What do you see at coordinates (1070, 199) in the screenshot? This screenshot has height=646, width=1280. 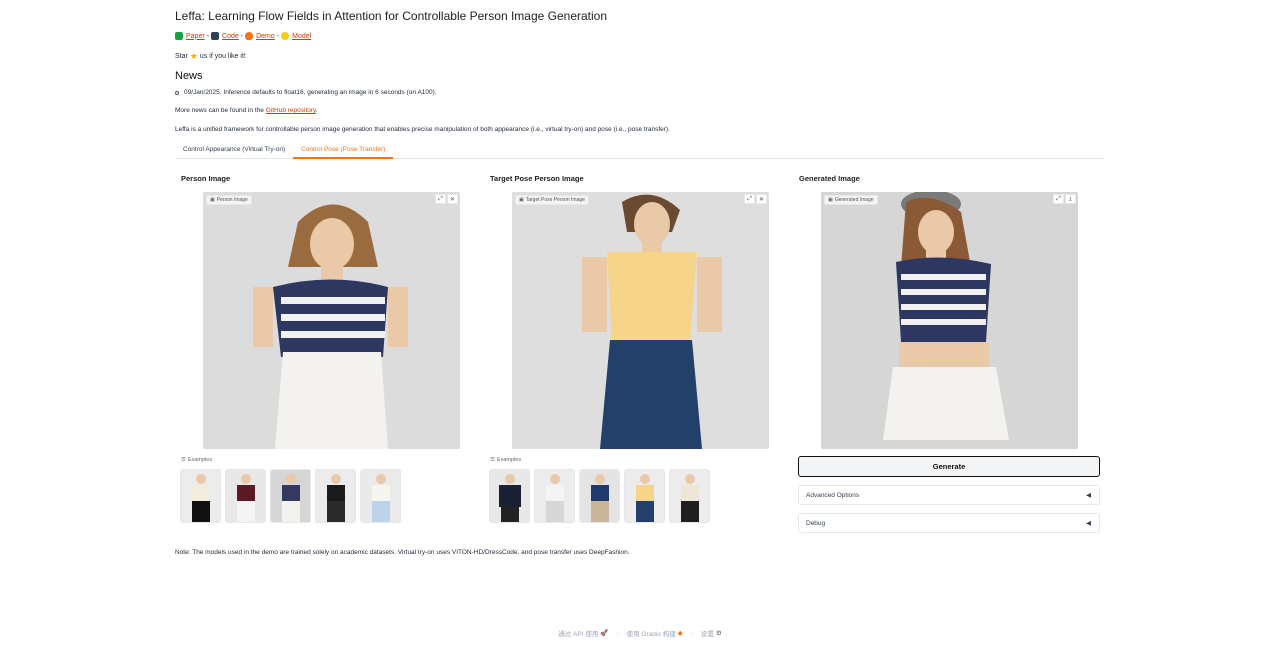 I see `download-icon: ⤓` at bounding box center [1070, 199].